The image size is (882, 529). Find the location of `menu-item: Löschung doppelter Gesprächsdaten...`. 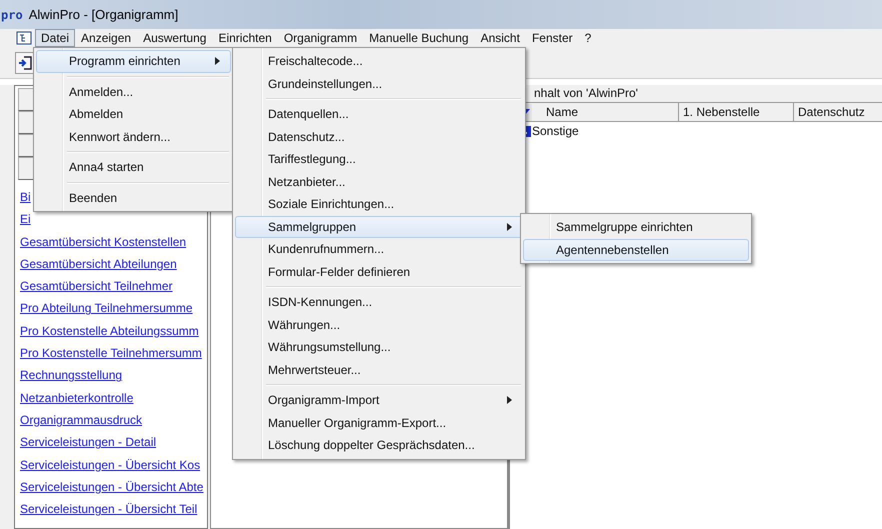

menu-item: Löschung doppelter Gesprächsdaten... is located at coordinates (379, 445).